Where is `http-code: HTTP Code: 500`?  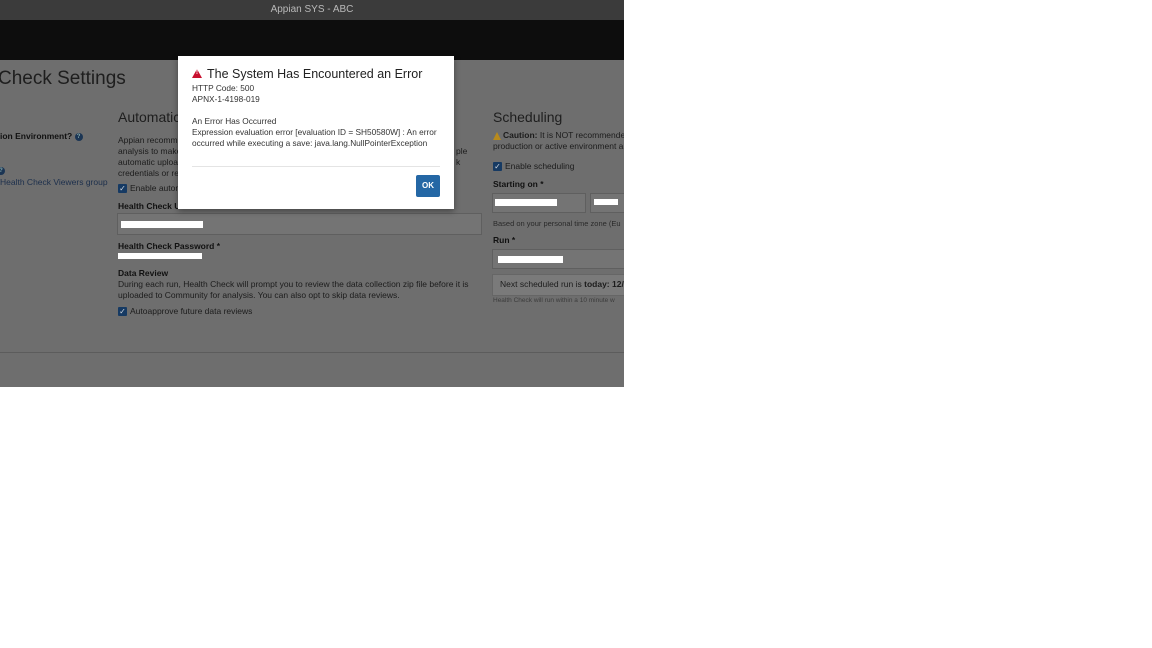
http-code: HTTP Code: 500 is located at coordinates (223, 88).